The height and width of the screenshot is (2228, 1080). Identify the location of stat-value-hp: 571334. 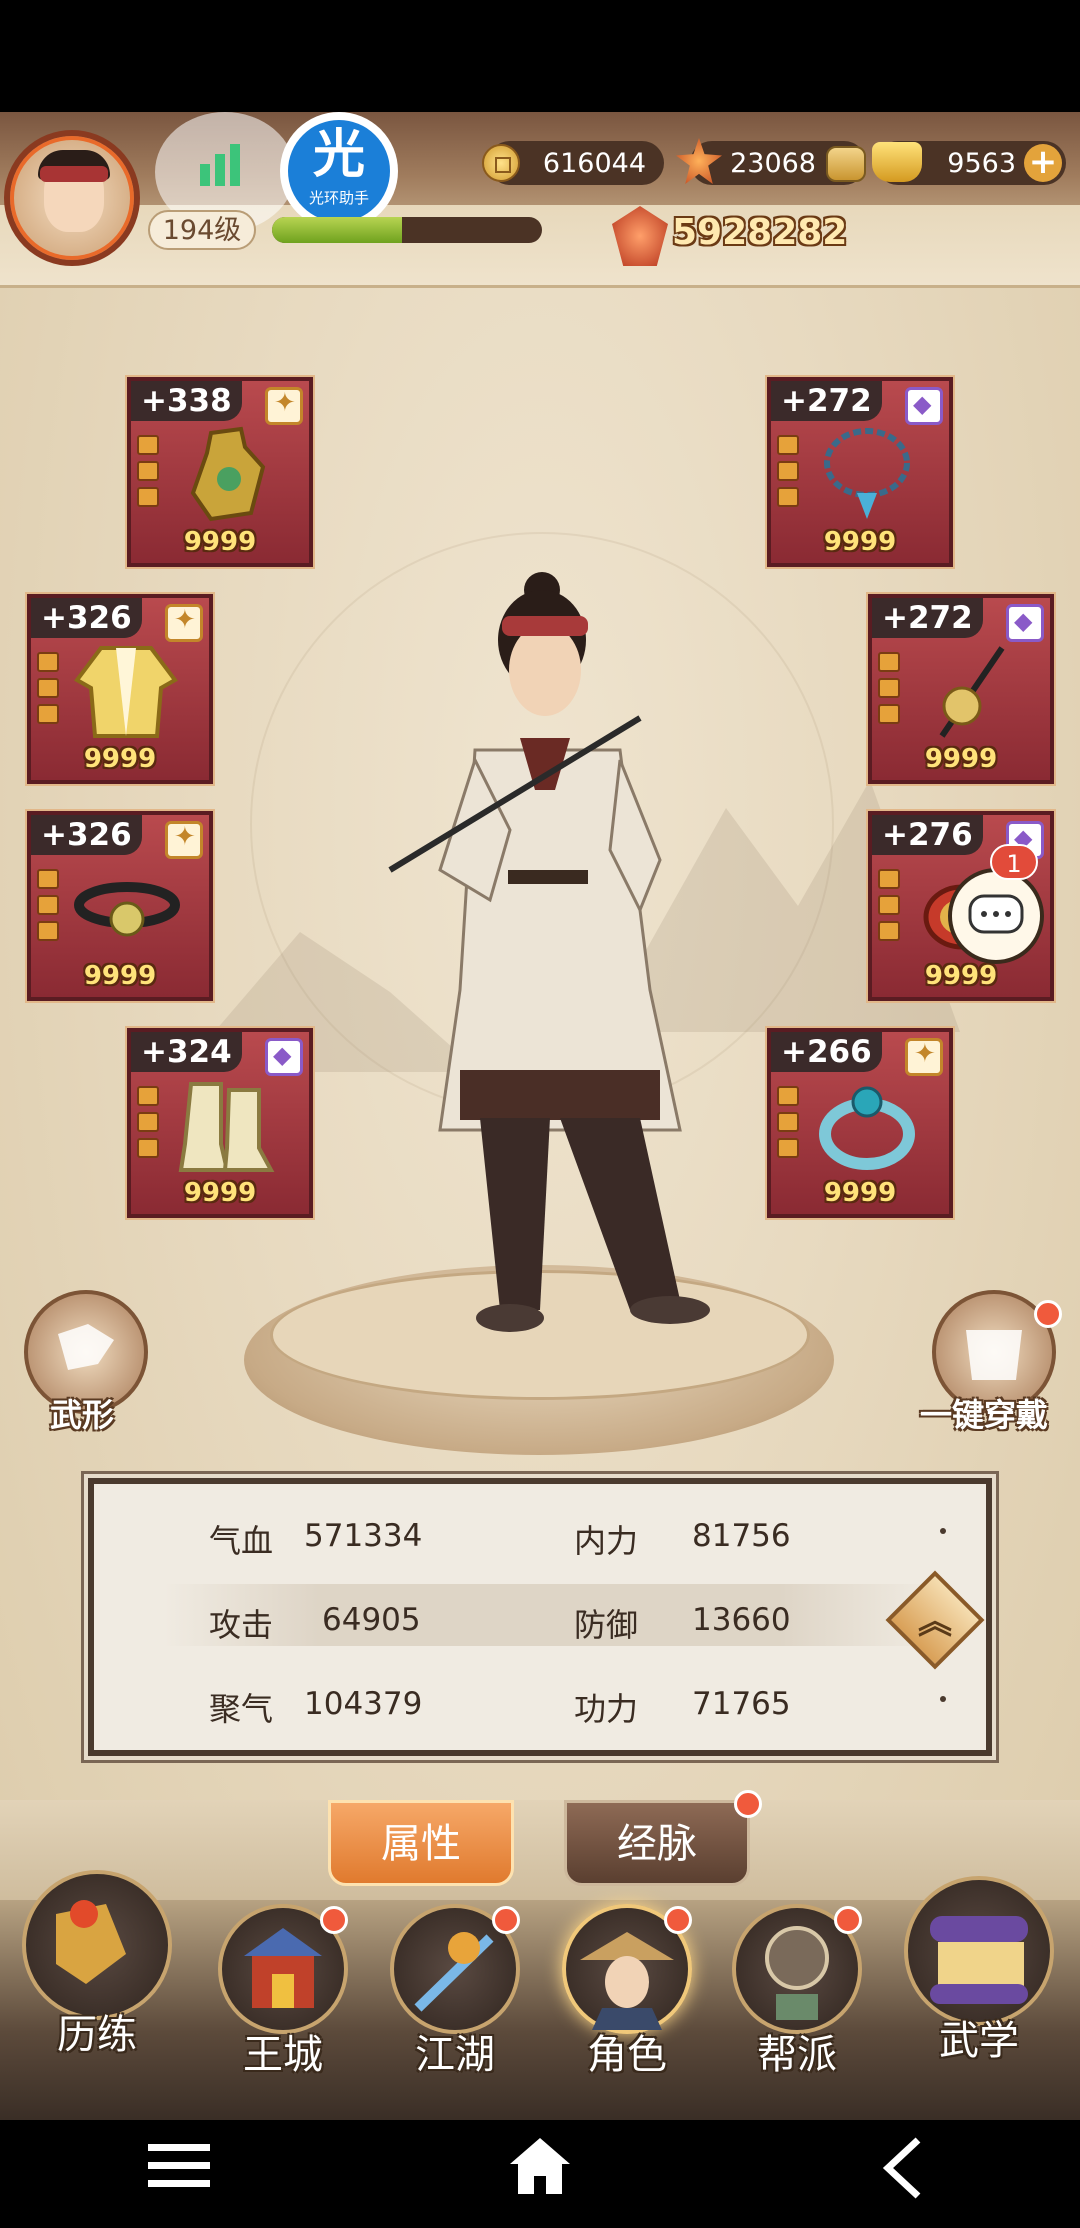
(363, 1536).